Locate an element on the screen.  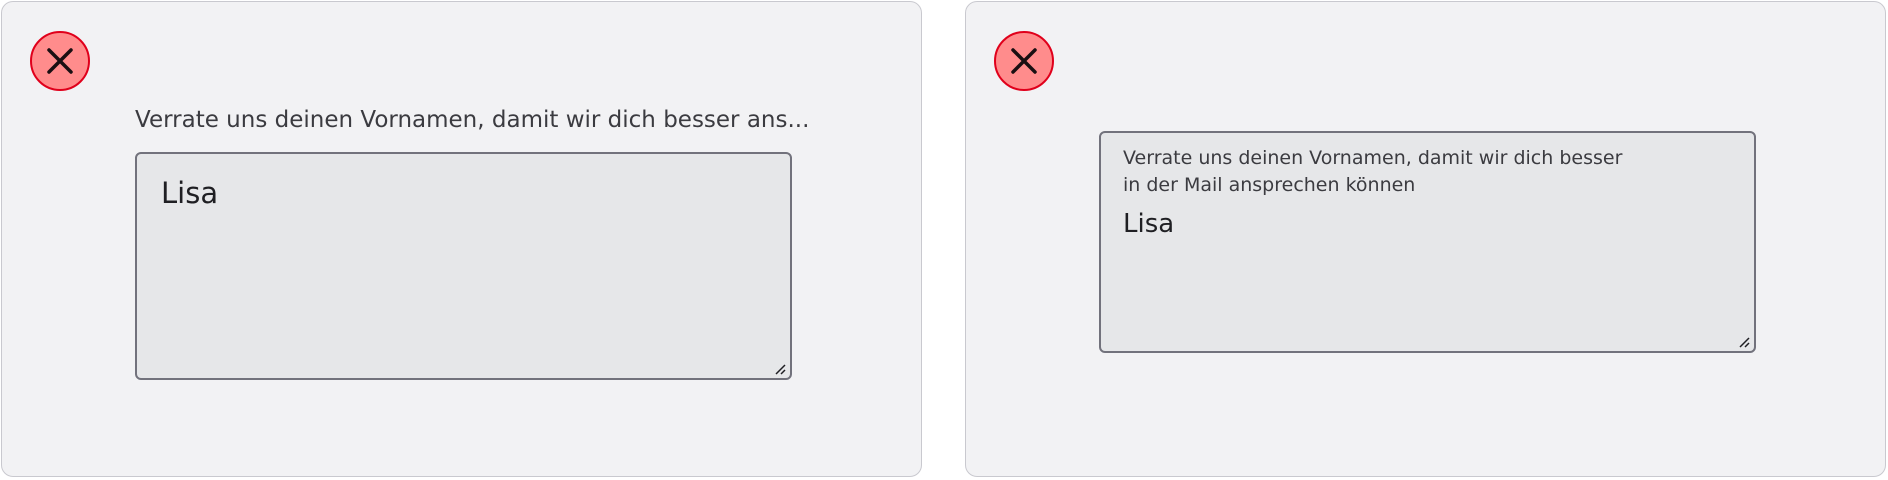
field-label-line-2: in der Mail ansprechen können is located at coordinates (1269, 185).